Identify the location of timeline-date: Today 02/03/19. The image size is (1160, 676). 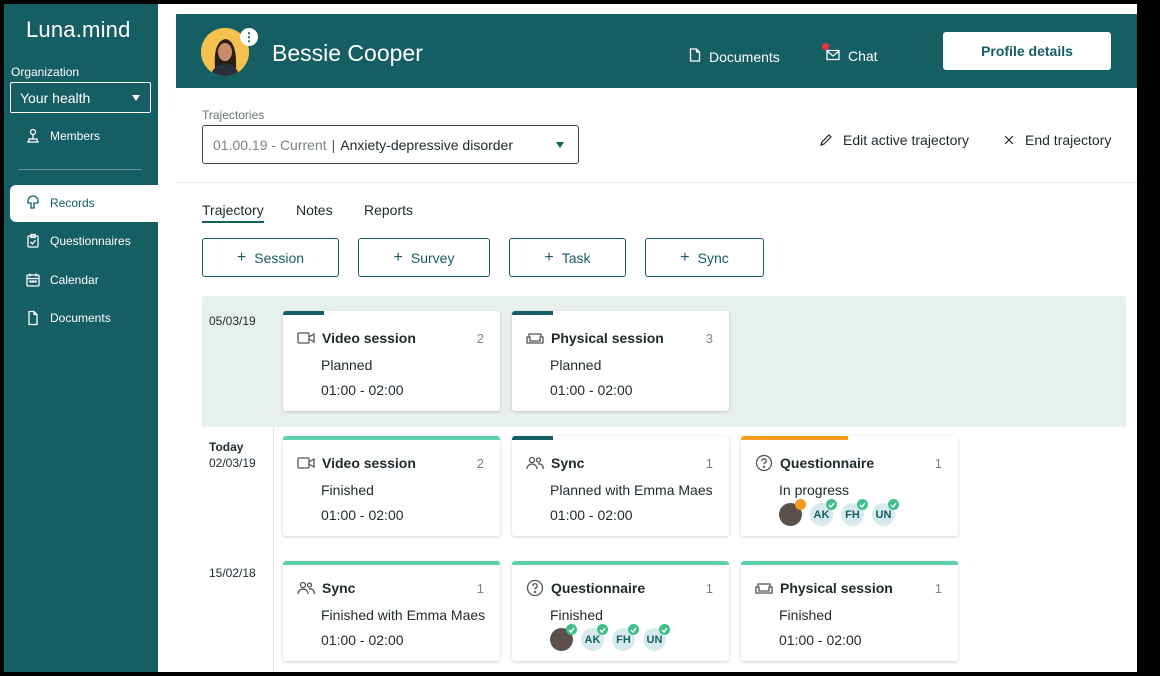
(232, 455).